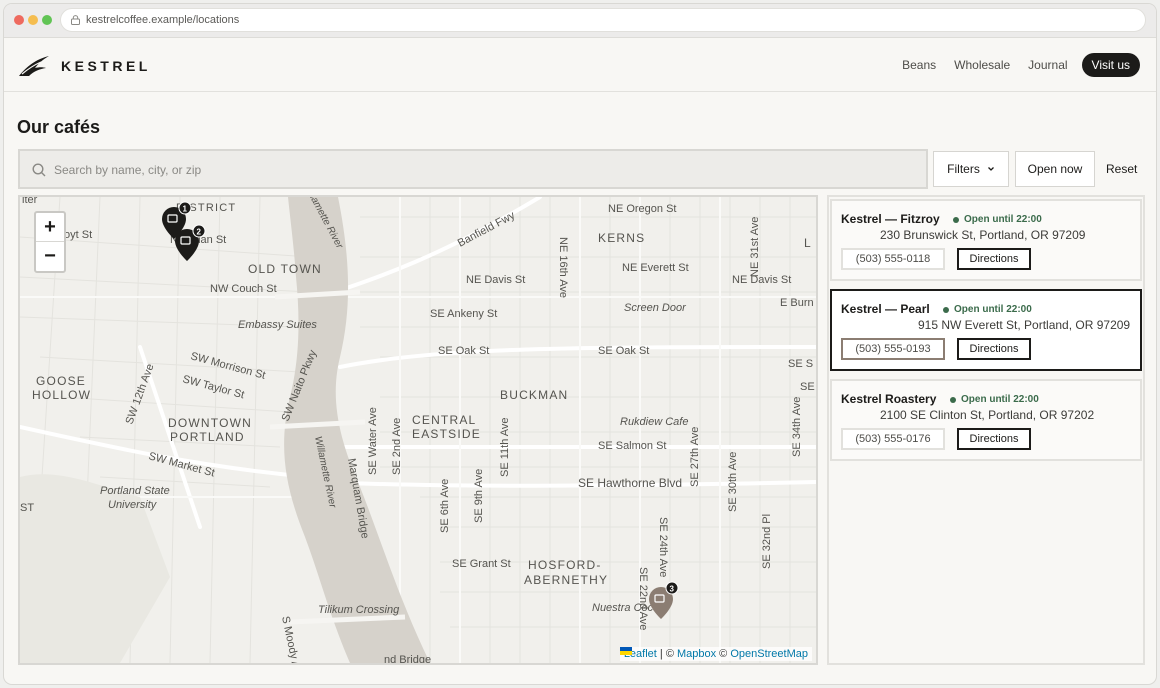 This screenshot has height=688, width=1160. Describe the element at coordinates (1121, 169) in the screenshot. I see `reset-button: Reset` at that location.